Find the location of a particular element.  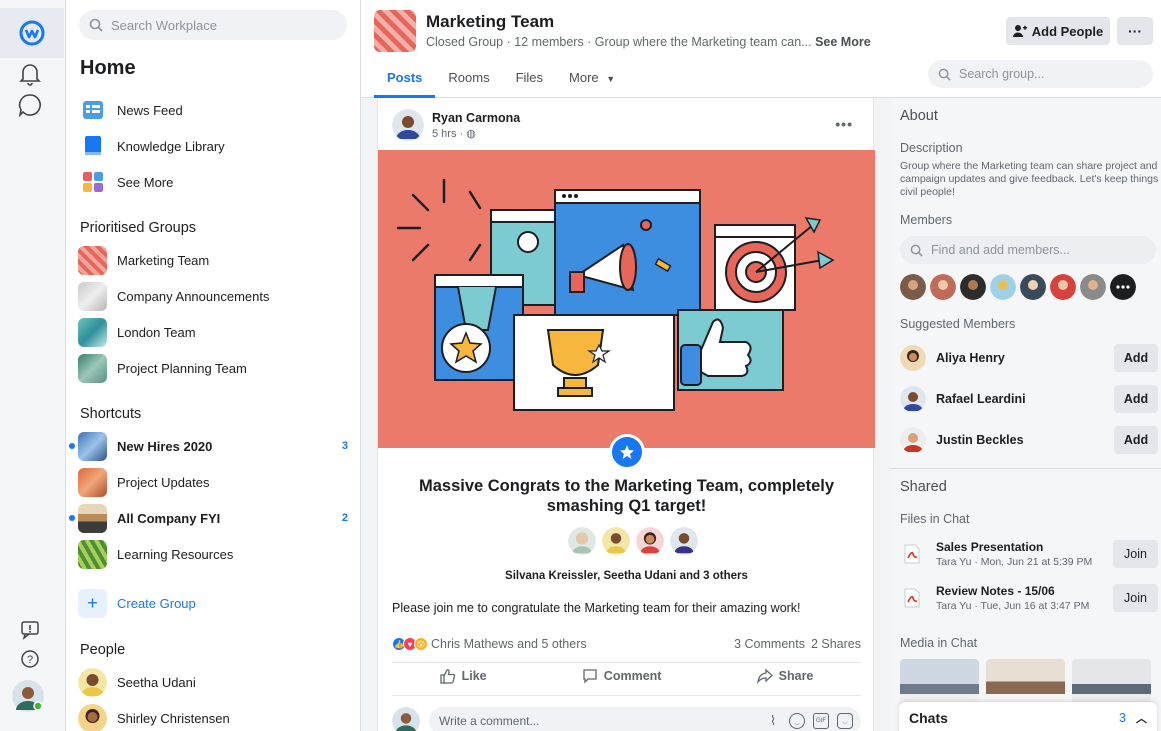

tagged-avatars is located at coordinates (634, 541).